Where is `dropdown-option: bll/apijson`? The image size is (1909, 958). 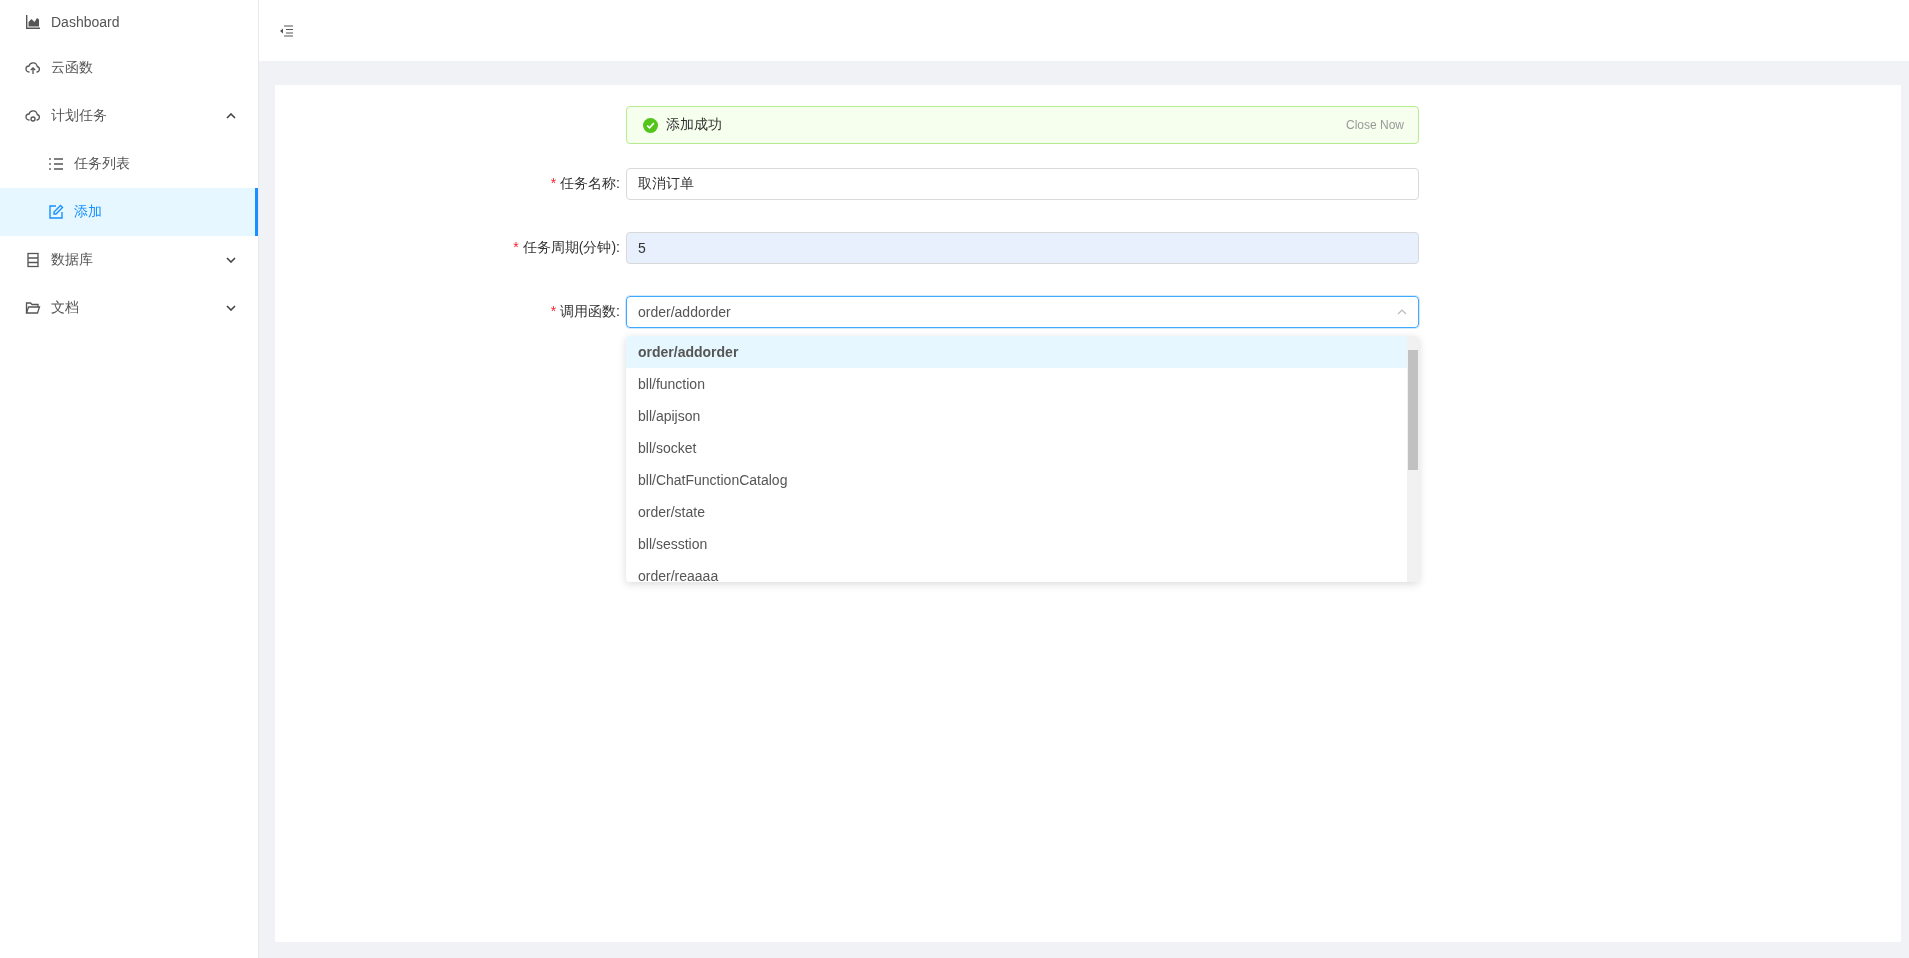 dropdown-option: bll/apijson is located at coordinates (1016, 416).